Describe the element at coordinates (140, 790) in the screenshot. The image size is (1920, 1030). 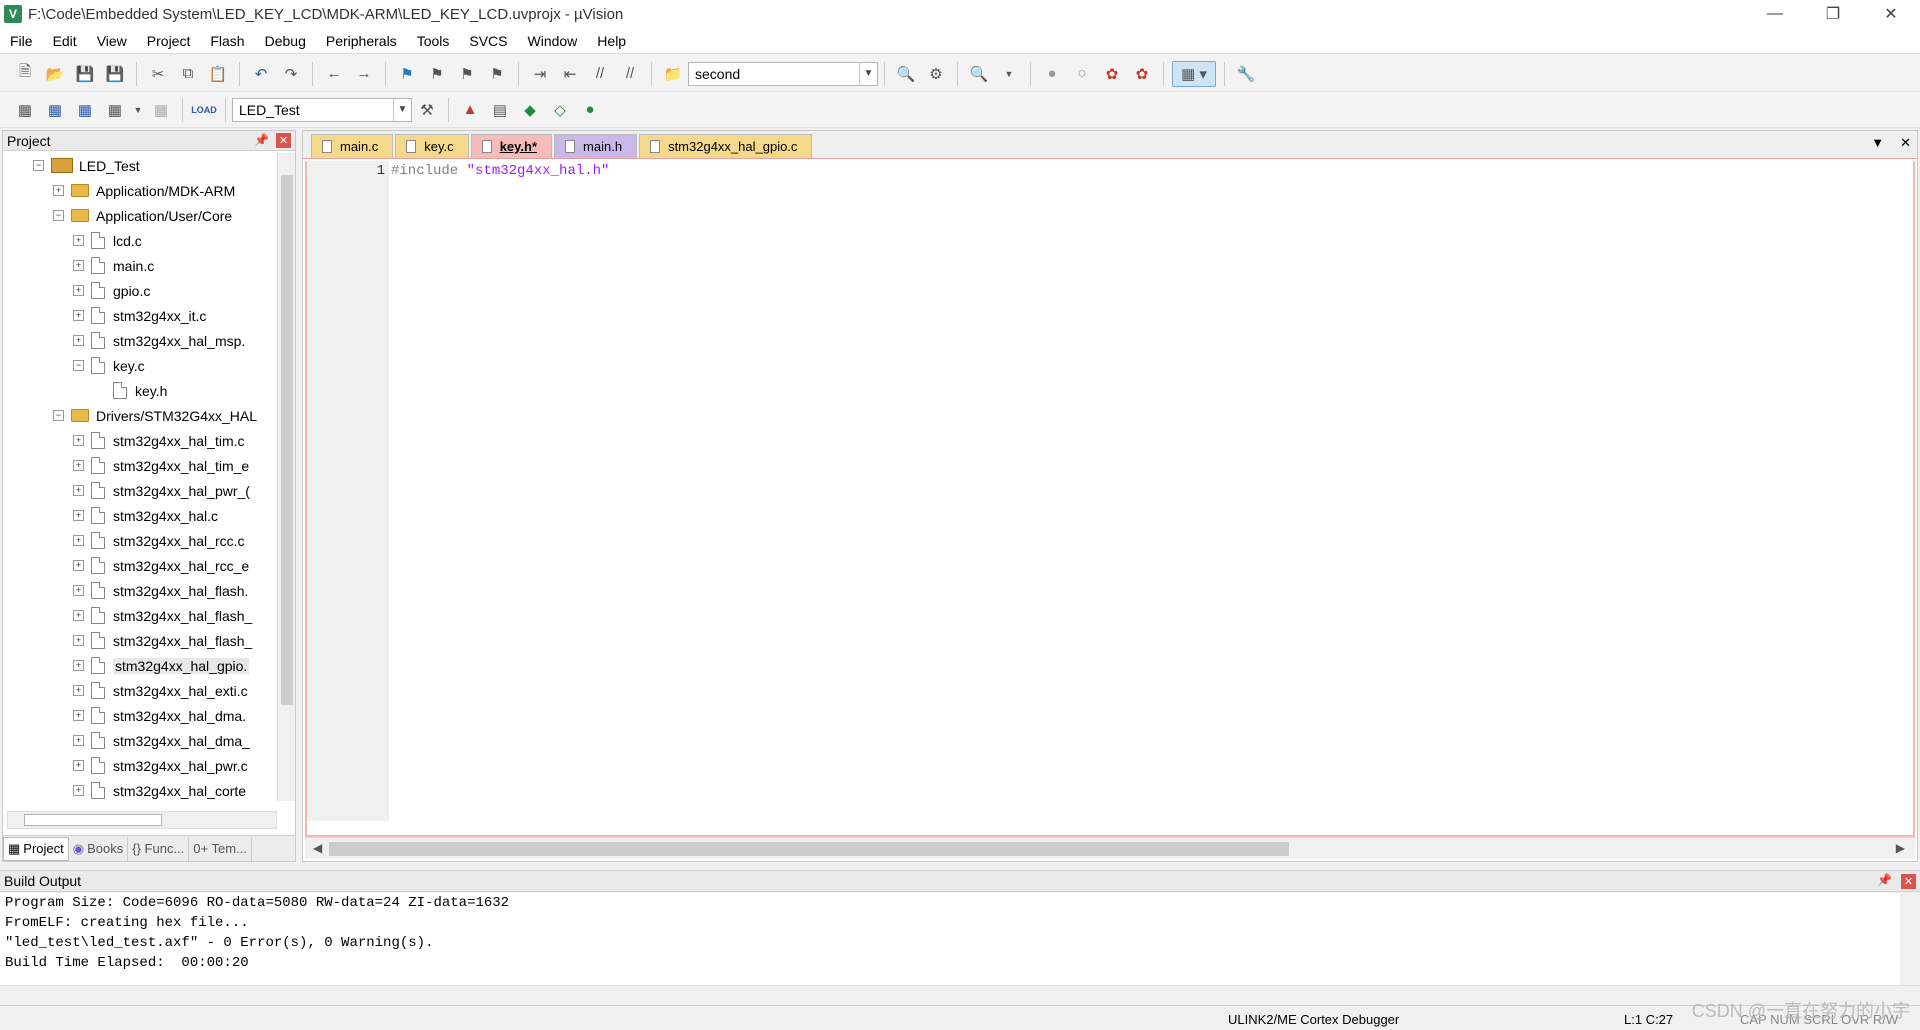
I see `tree-item: + stm32g4xx_hal_corte` at that location.